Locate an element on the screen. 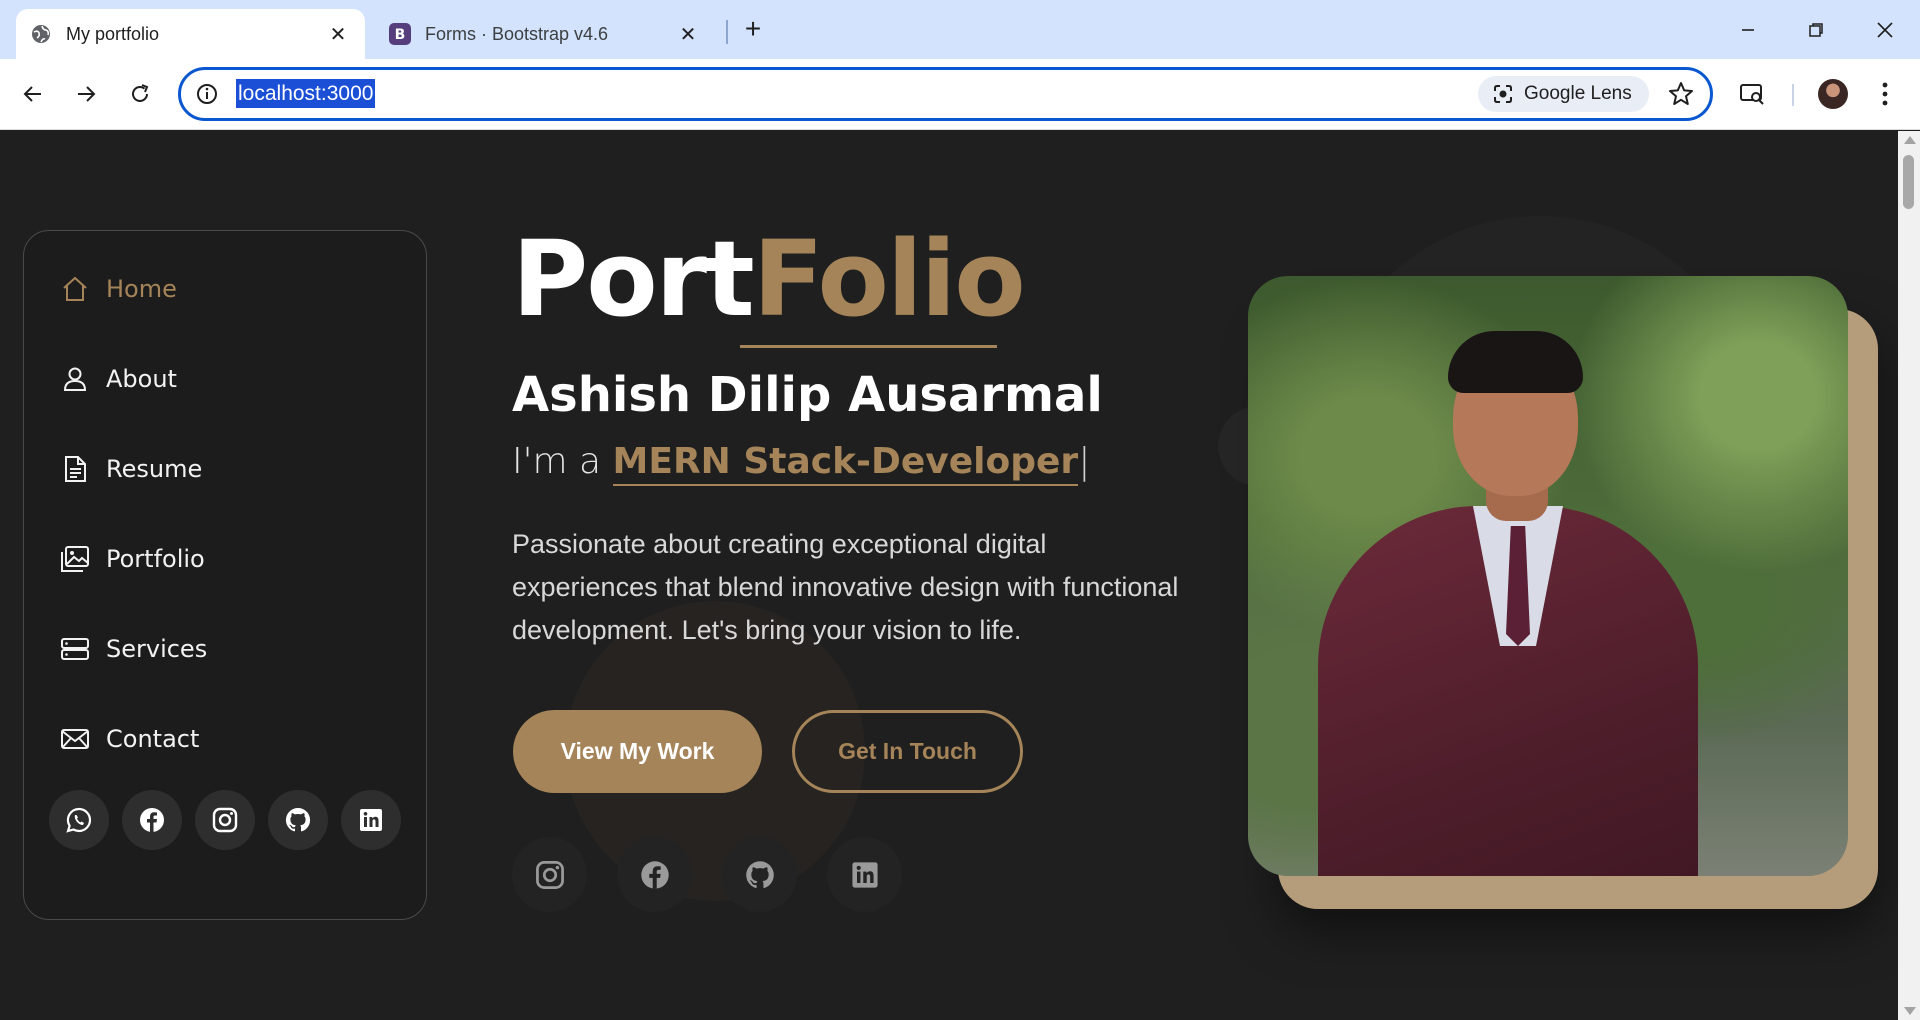  sidebar-social-links is located at coordinates (225, 820).